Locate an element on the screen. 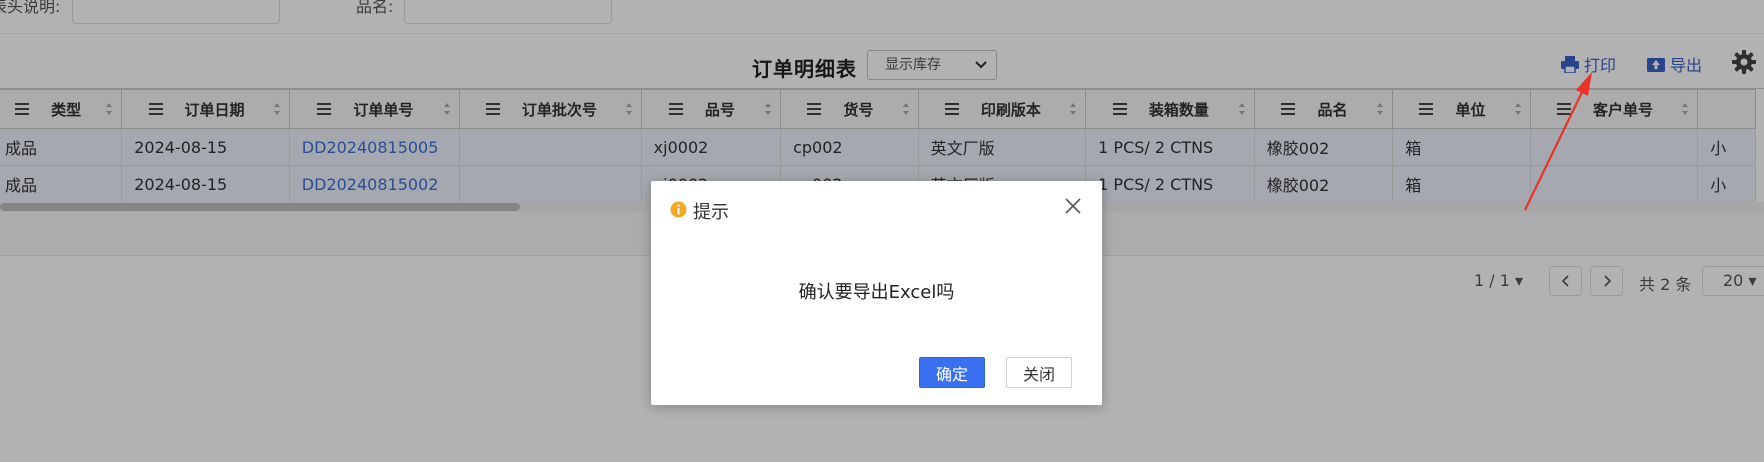 This screenshot has width=1764, height=462. dialog-title: 提示 is located at coordinates (711, 212).